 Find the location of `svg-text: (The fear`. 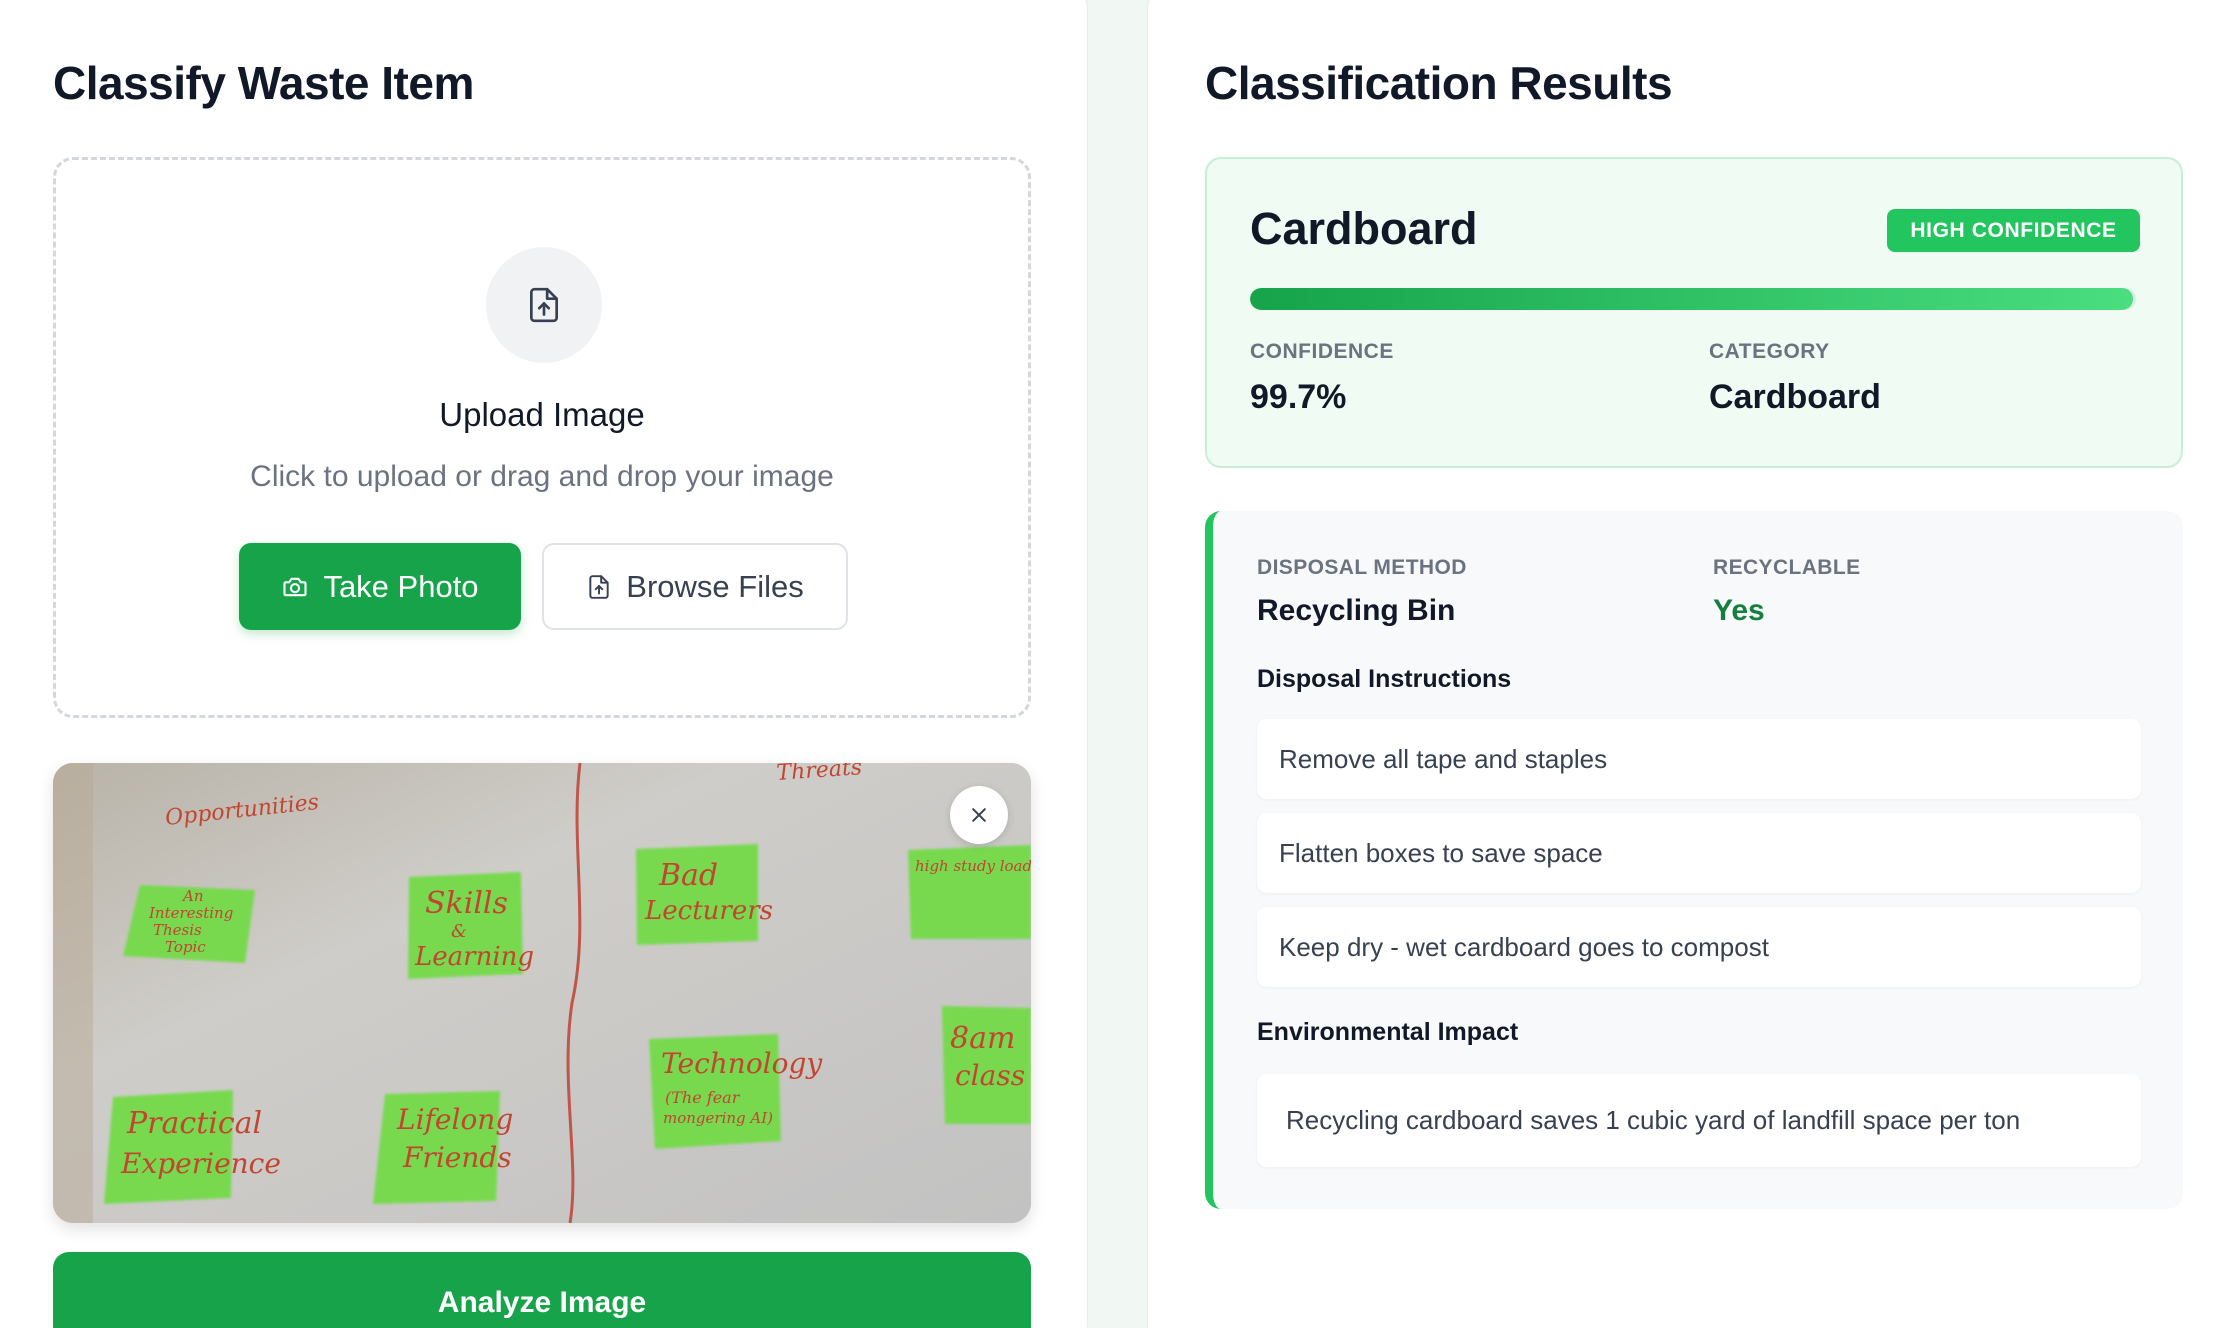

svg-text: (The fear is located at coordinates (703, 1097).